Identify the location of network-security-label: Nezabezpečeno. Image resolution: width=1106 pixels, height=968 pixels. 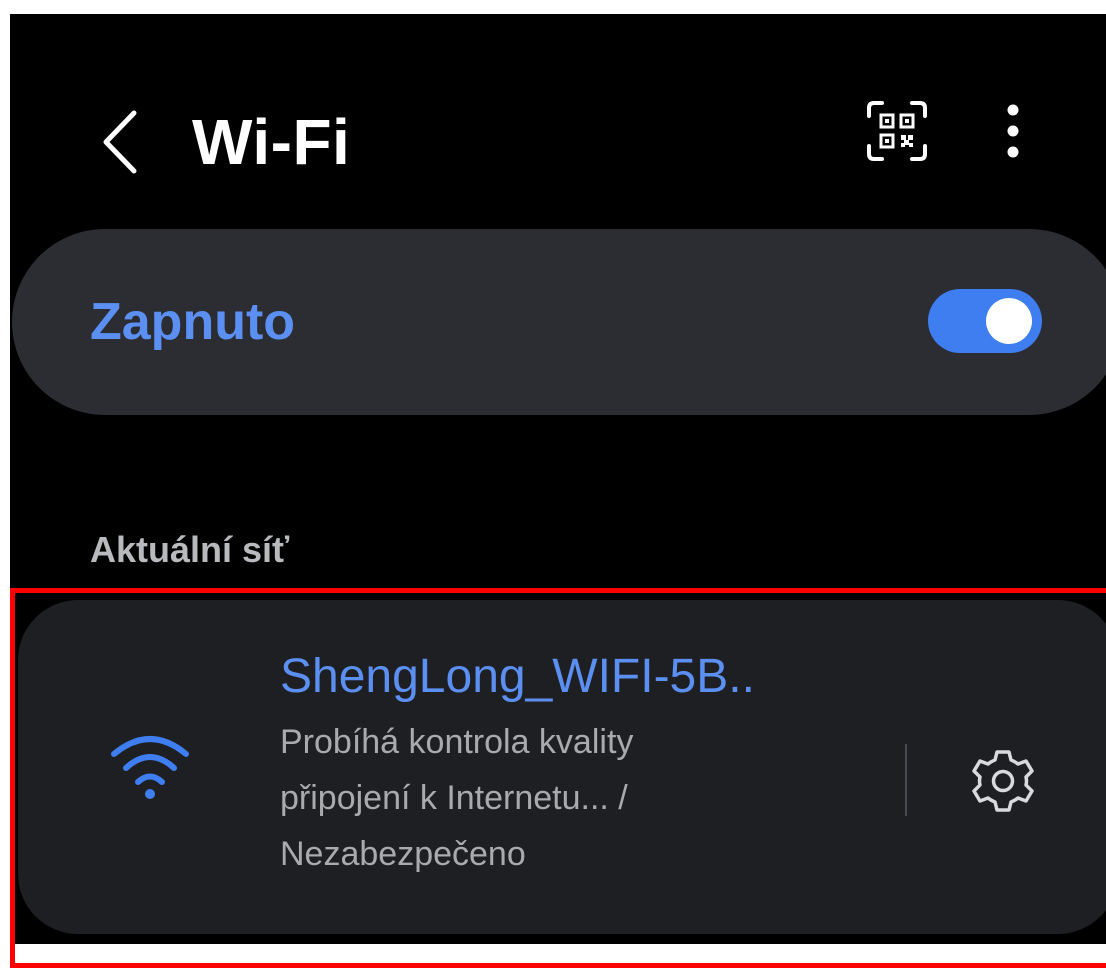
(403, 854).